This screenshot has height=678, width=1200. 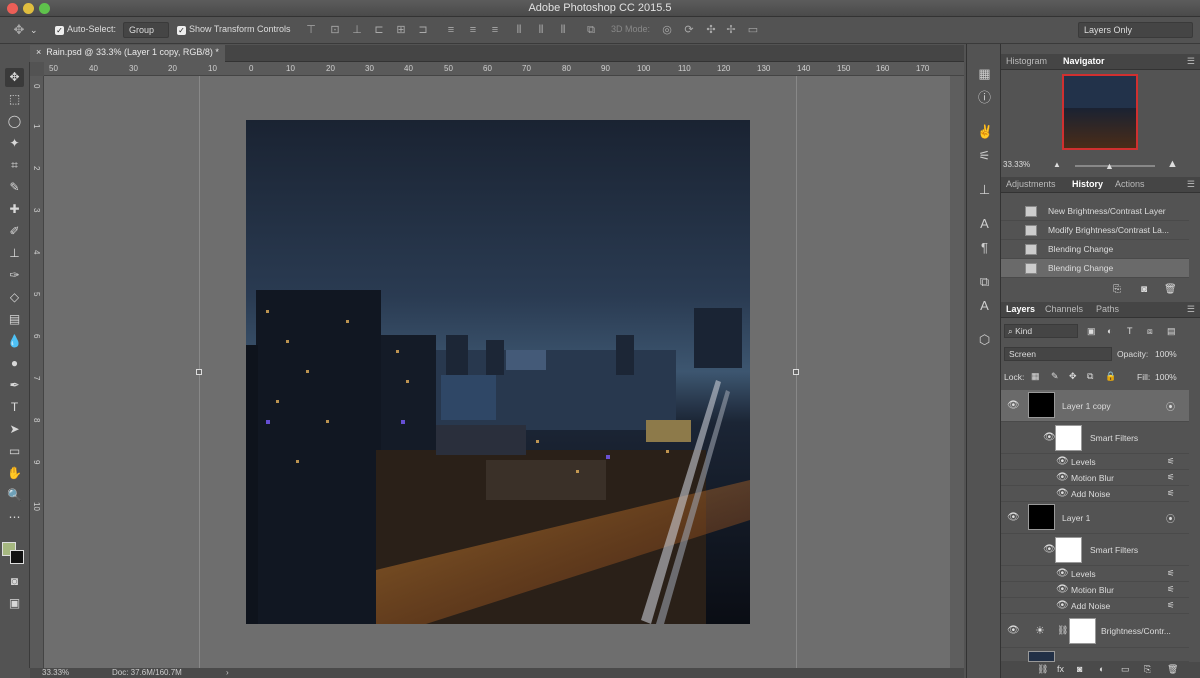 What do you see at coordinates (38, 52) in the screenshot?
I see `close-icon: ×` at bounding box center [38, 52].